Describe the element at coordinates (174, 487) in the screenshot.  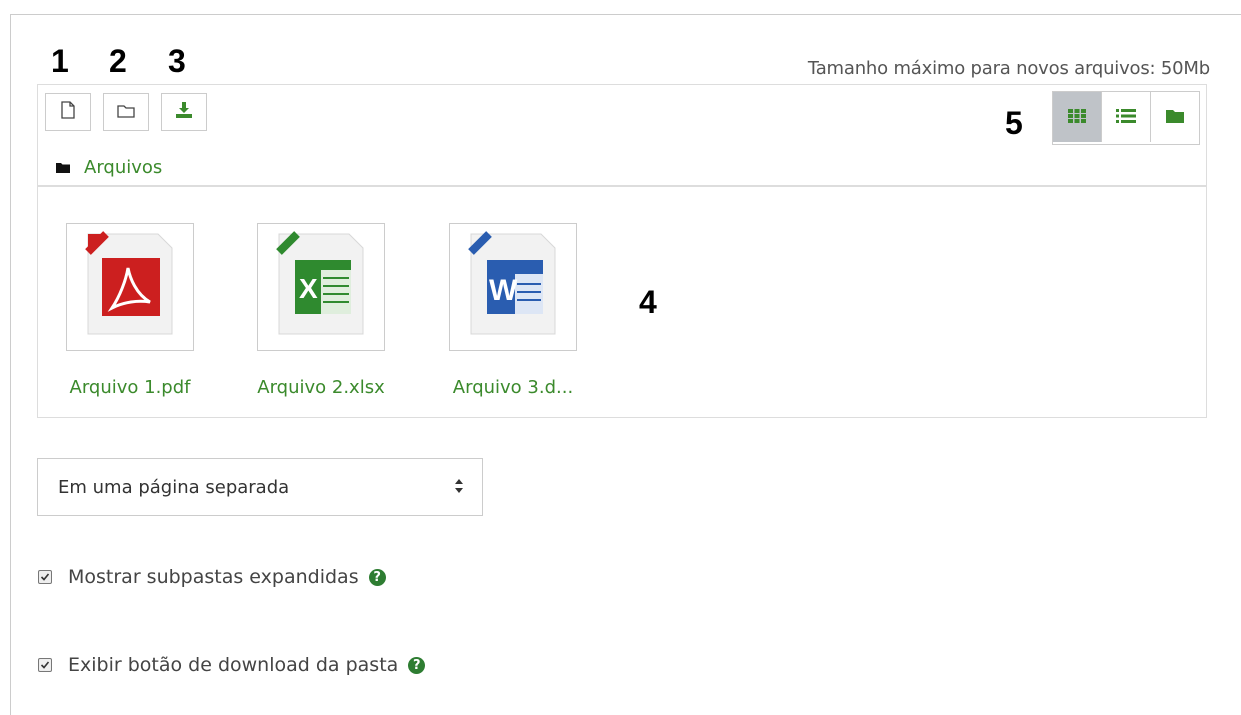
I see `display-mode-value: Em uma página separada` at that location.